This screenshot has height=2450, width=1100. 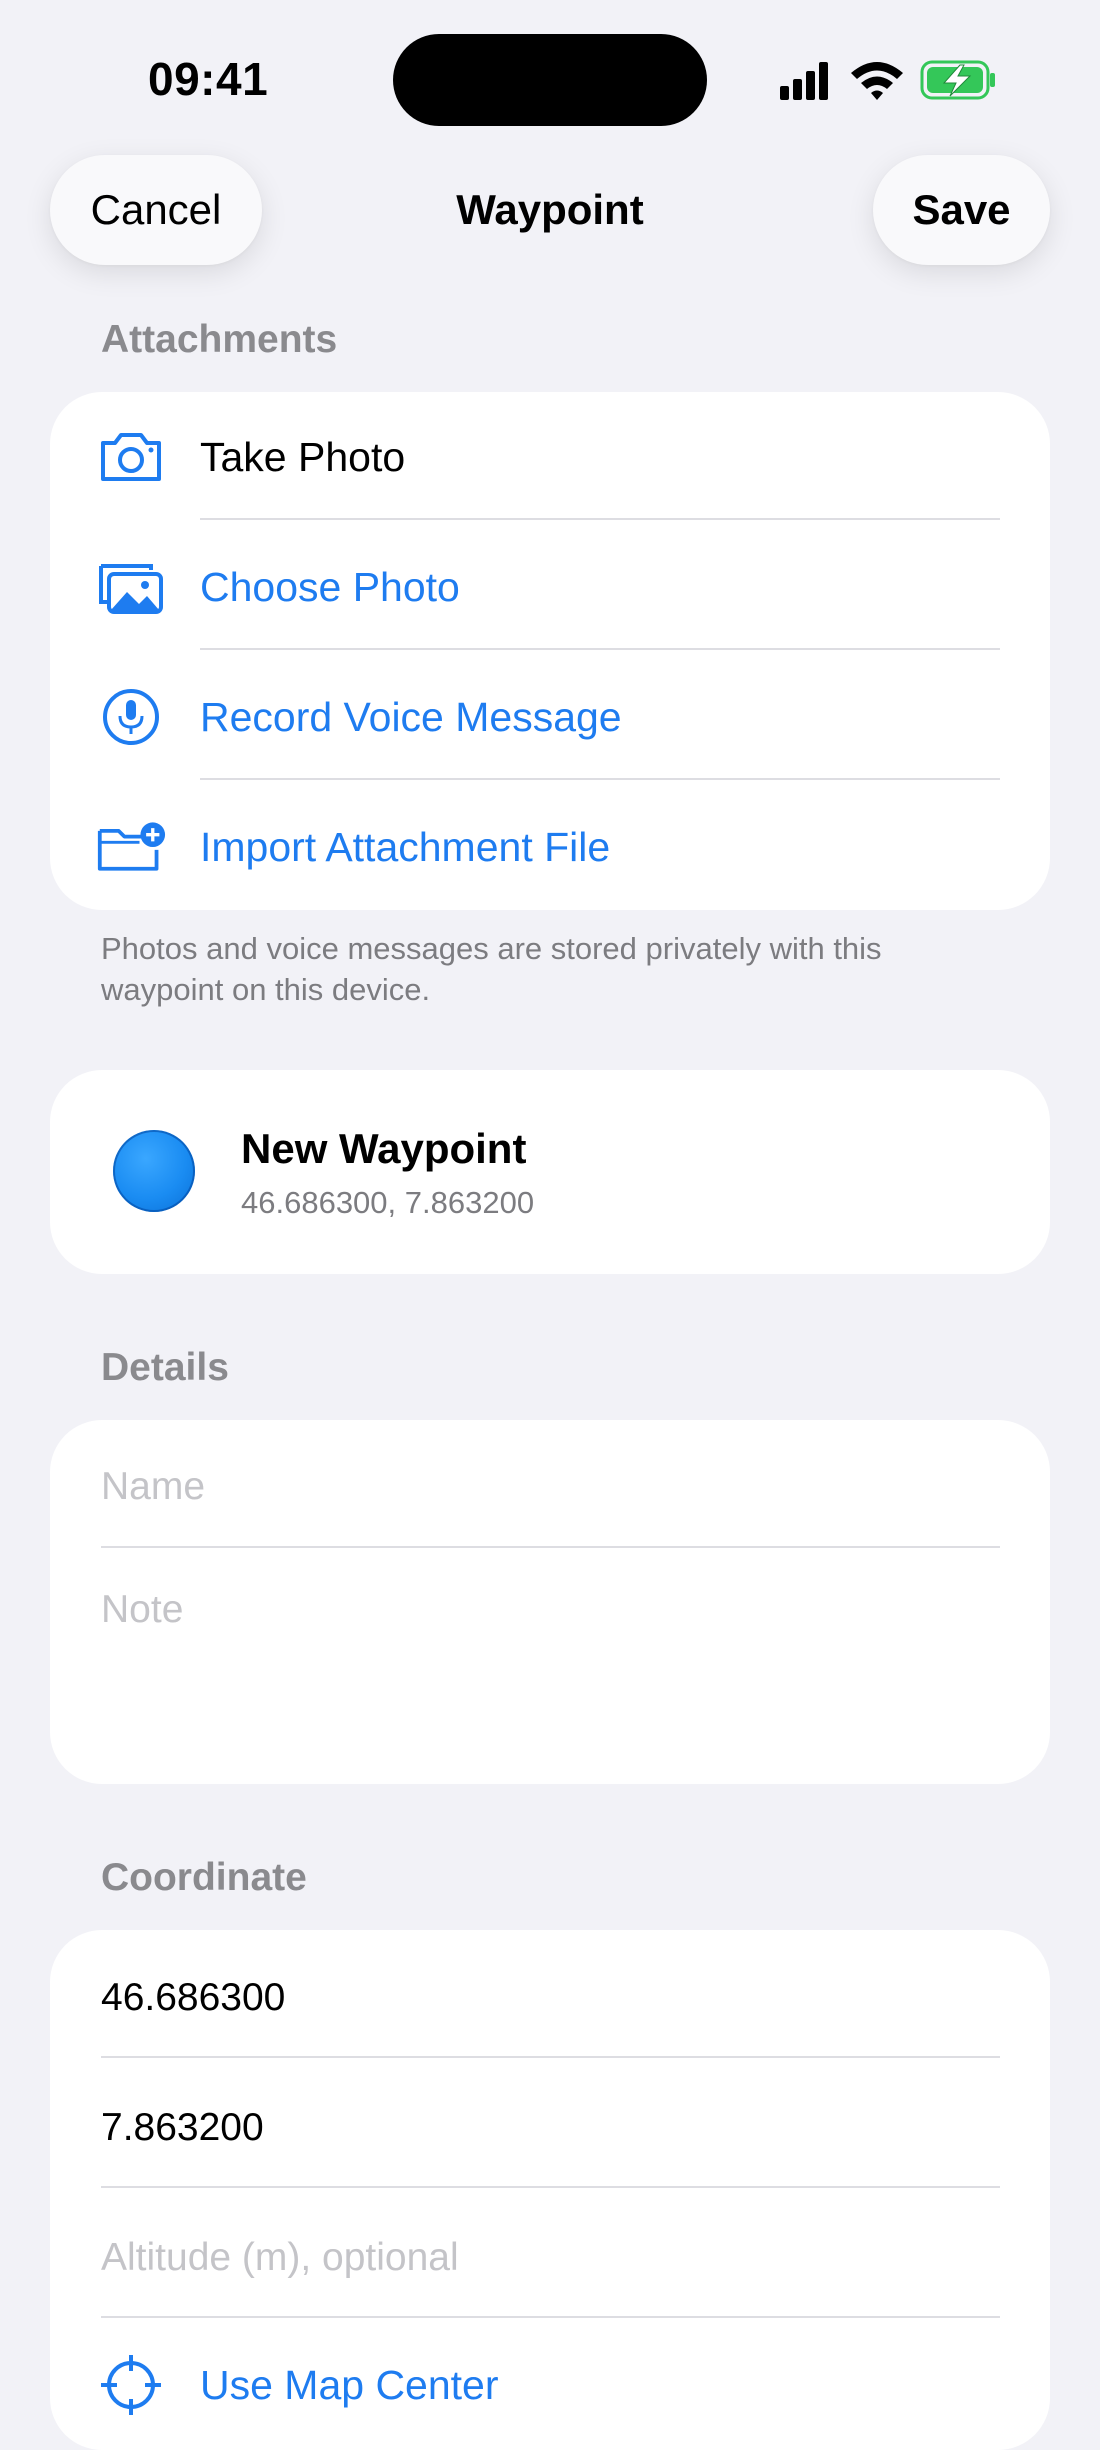 I want to click on latitude-field, so click(x=550, y=1998).